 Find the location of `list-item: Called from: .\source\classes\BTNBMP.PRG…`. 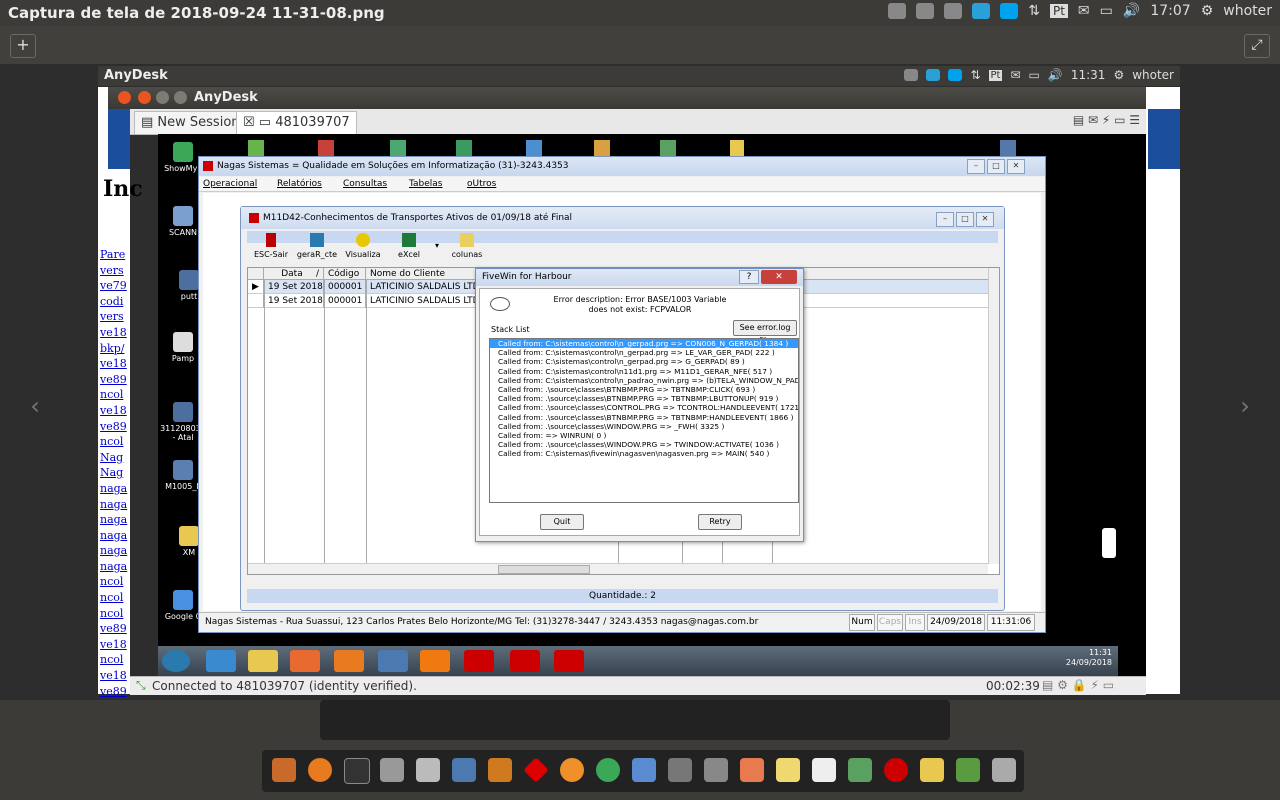

list-item: Called from: .\source\classes\BTNBMP.PRG… is located at coordinates (644, 398).